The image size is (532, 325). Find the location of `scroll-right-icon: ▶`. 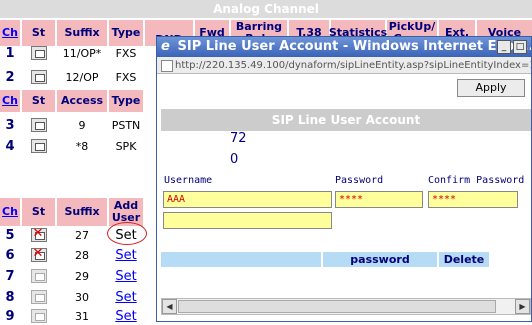

scroll-right-icon: ▶ is located at coordinates (522, 306).